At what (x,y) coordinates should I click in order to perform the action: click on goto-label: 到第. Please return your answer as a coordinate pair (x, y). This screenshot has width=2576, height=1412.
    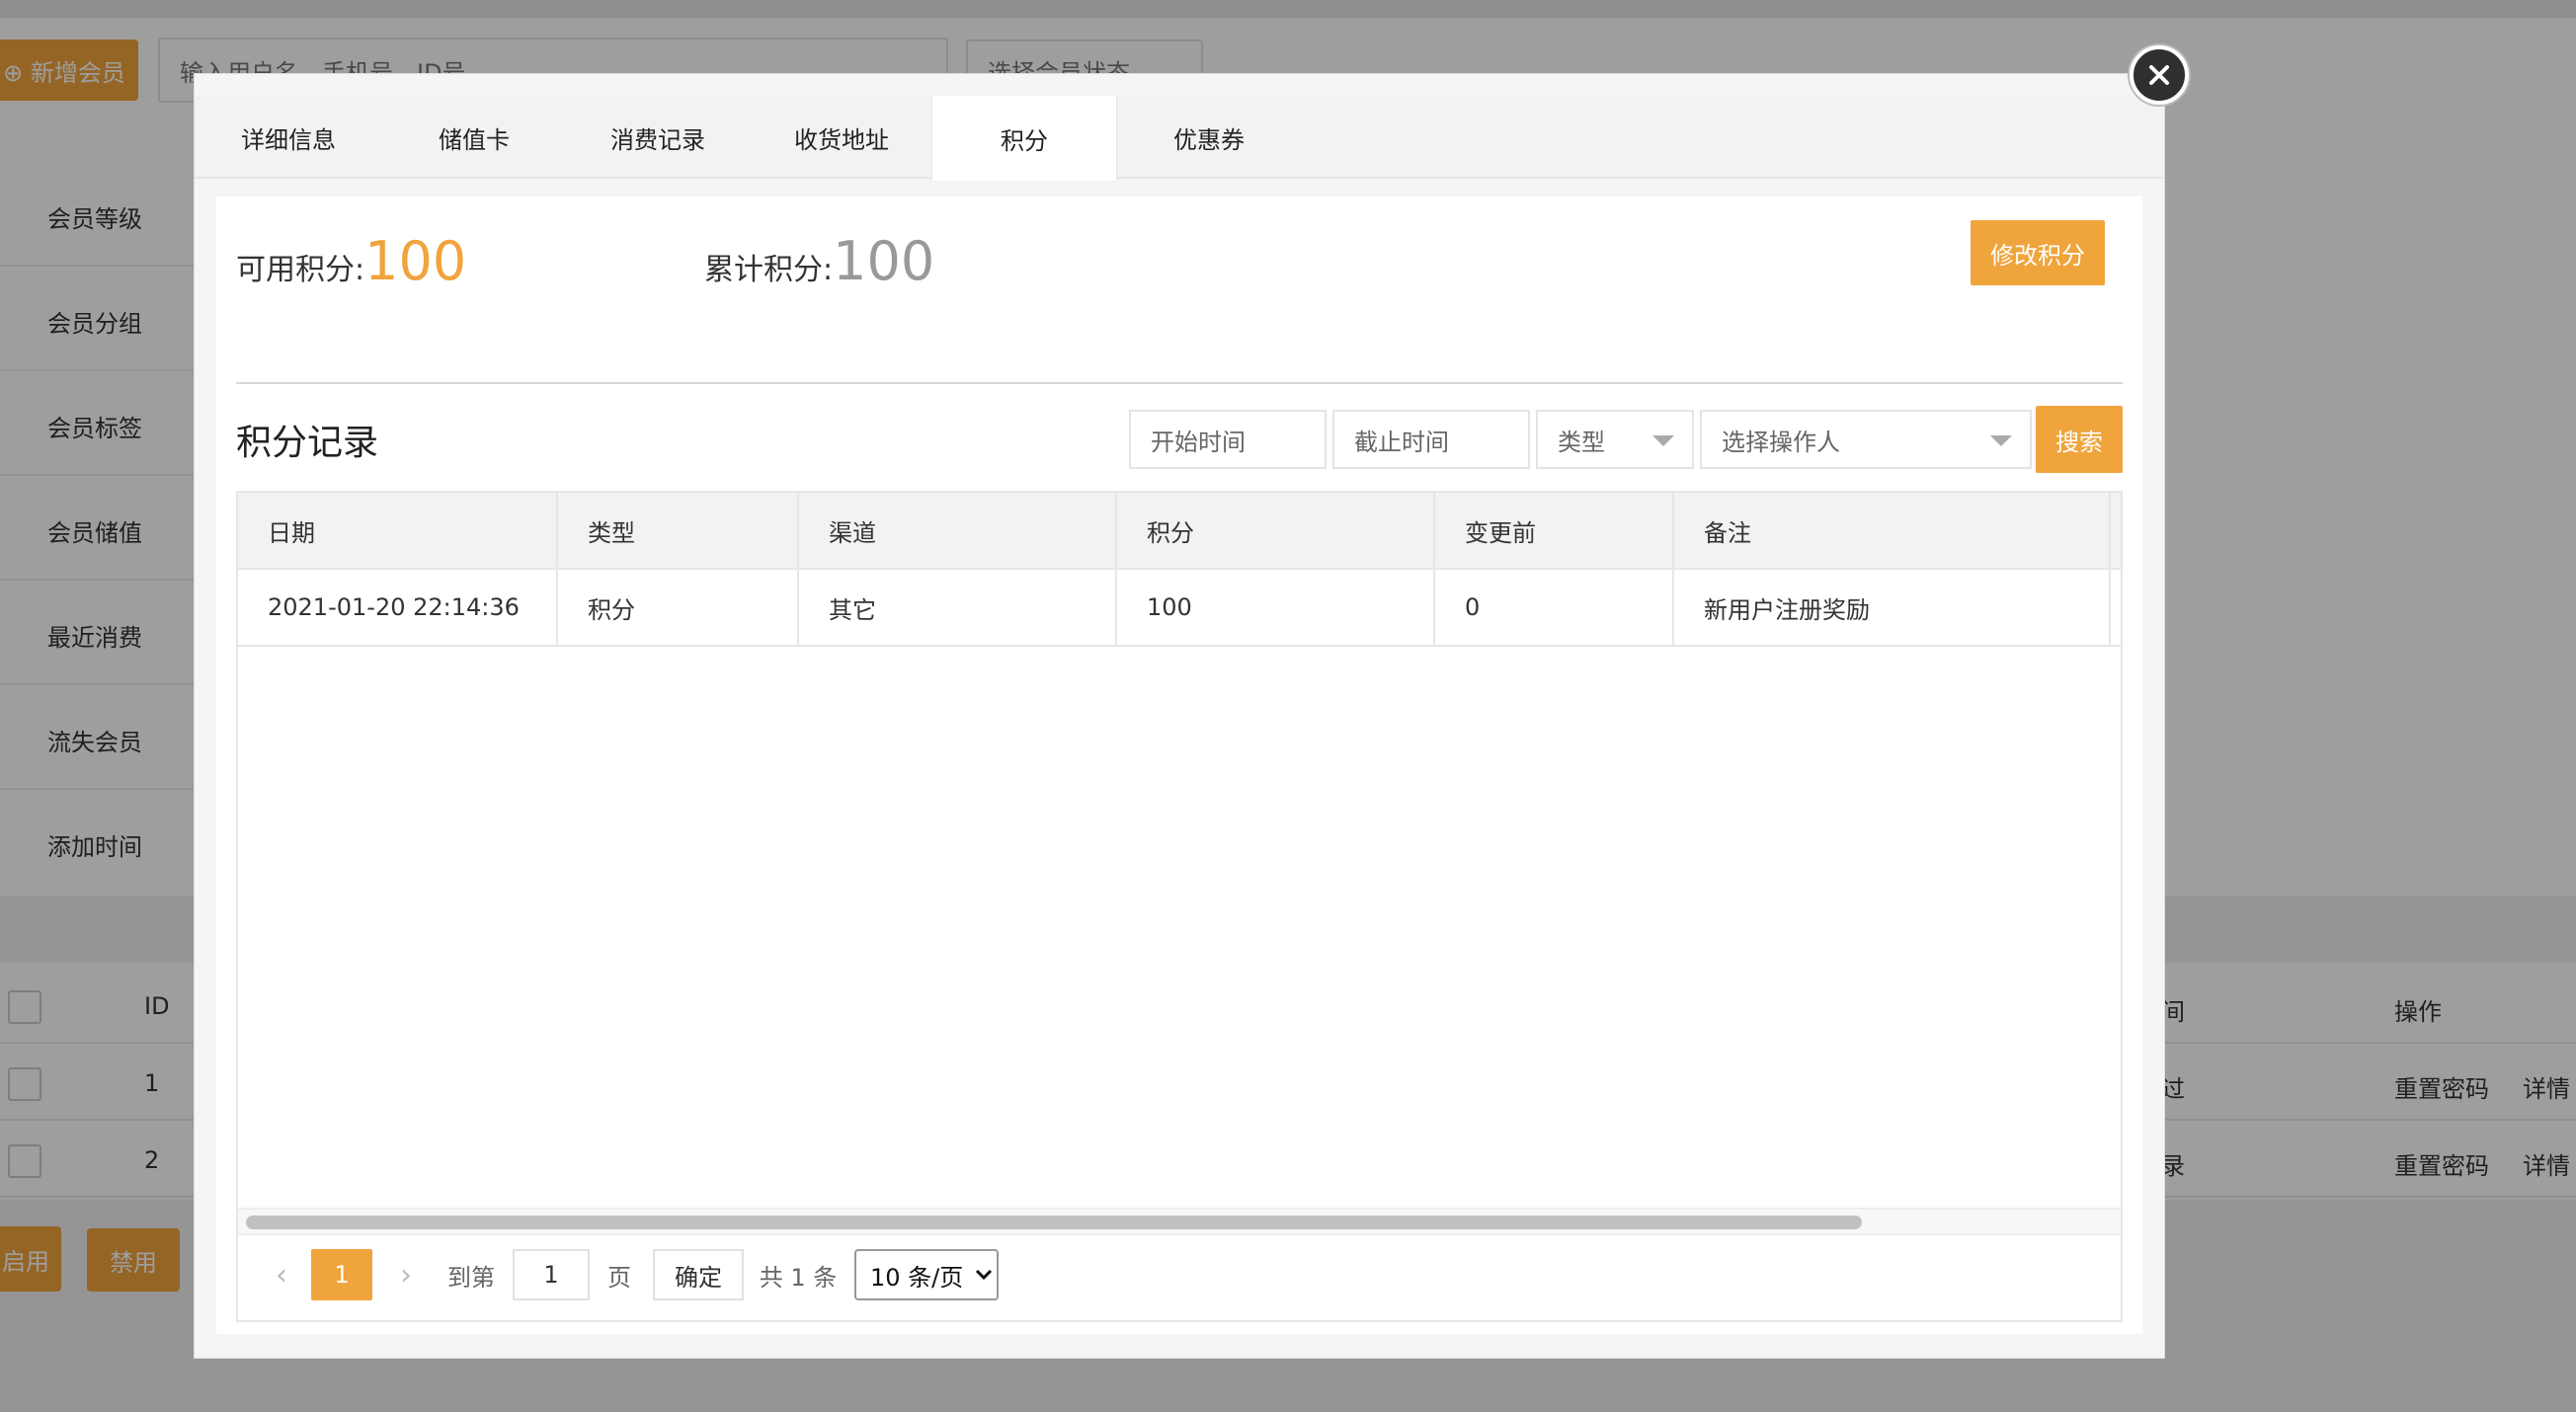
    Looking at the image, I should click on (471, 1277).